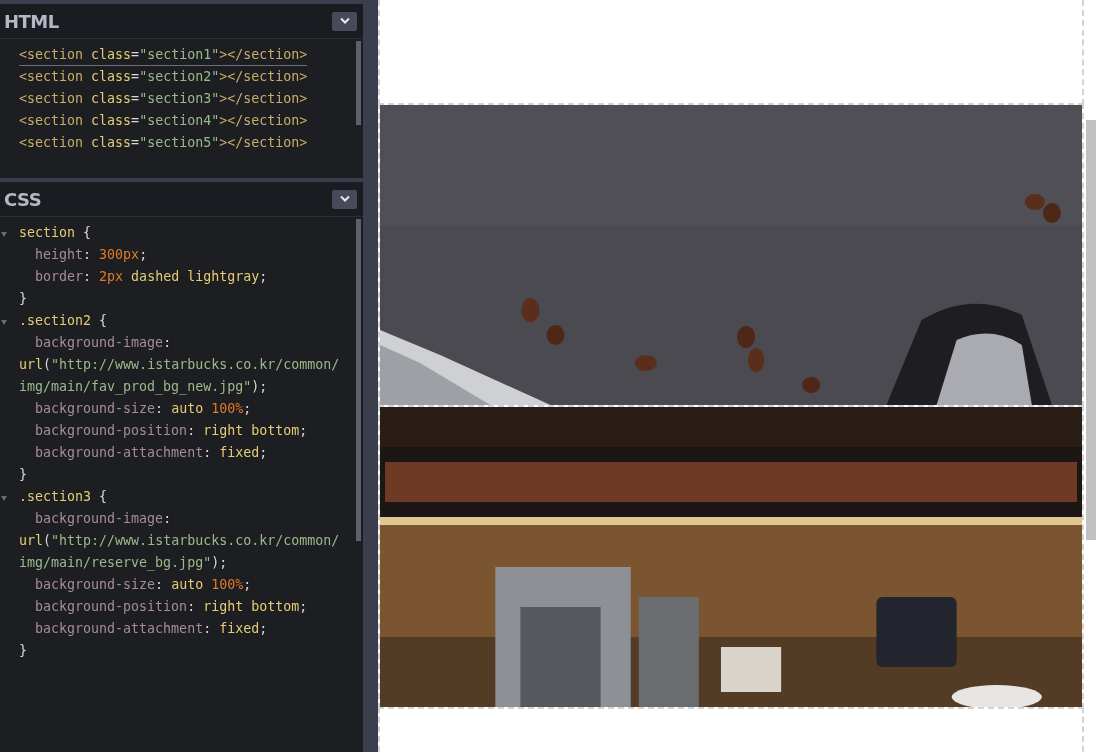 This screenshot has height=752, width=1096. I want to click on code-line: border: 2px dashed lightgray;, so click(151, 277).